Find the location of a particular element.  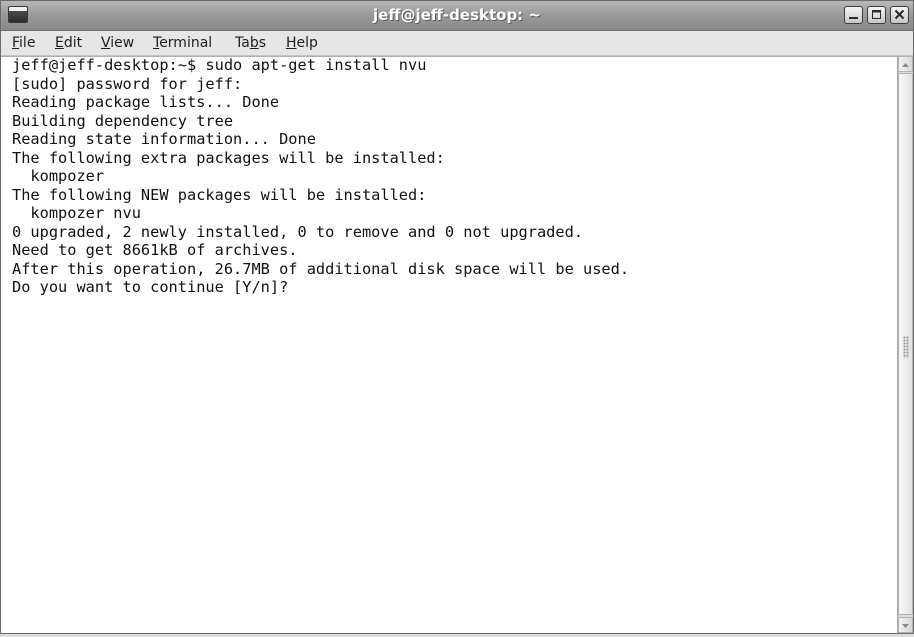

menu-edit-mnemonic: E is located at coordinates (59, 43).